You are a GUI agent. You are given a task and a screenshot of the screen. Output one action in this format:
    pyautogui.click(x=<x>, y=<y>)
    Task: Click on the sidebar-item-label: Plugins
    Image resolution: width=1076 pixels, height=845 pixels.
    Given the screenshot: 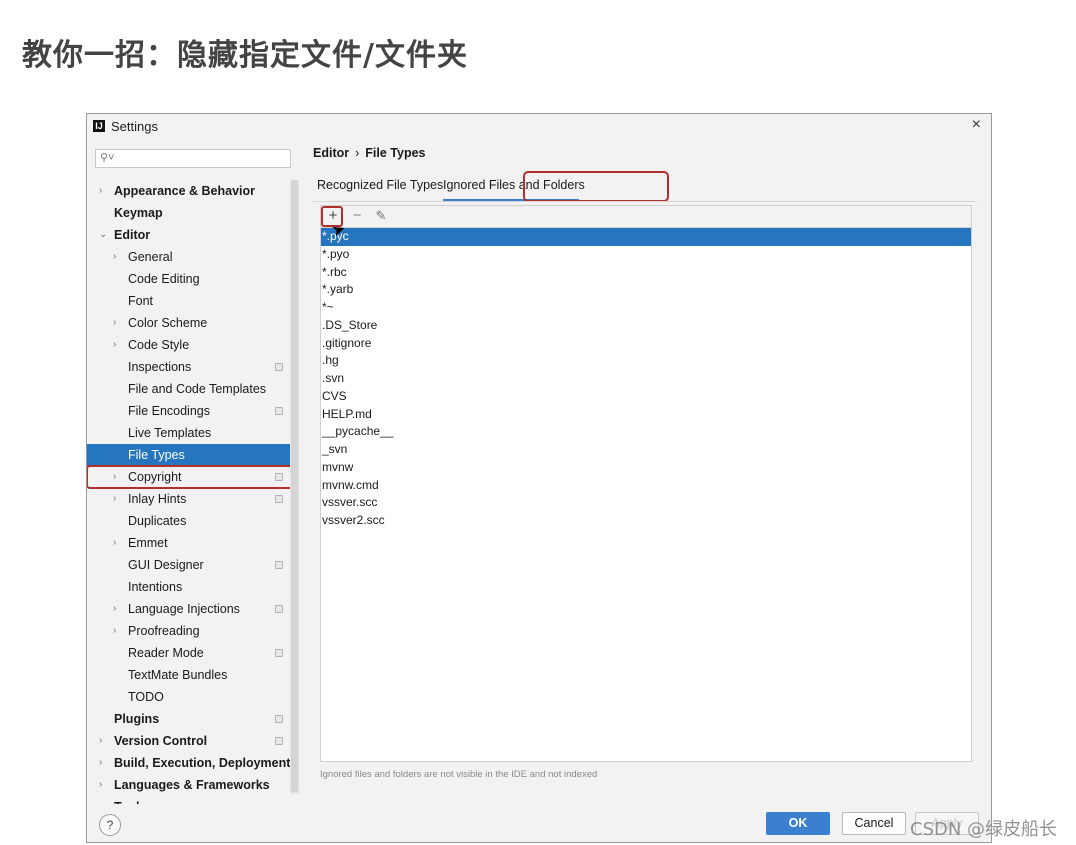 What is the action you would take?
    pyautogui.click(x=137, y=719)
    